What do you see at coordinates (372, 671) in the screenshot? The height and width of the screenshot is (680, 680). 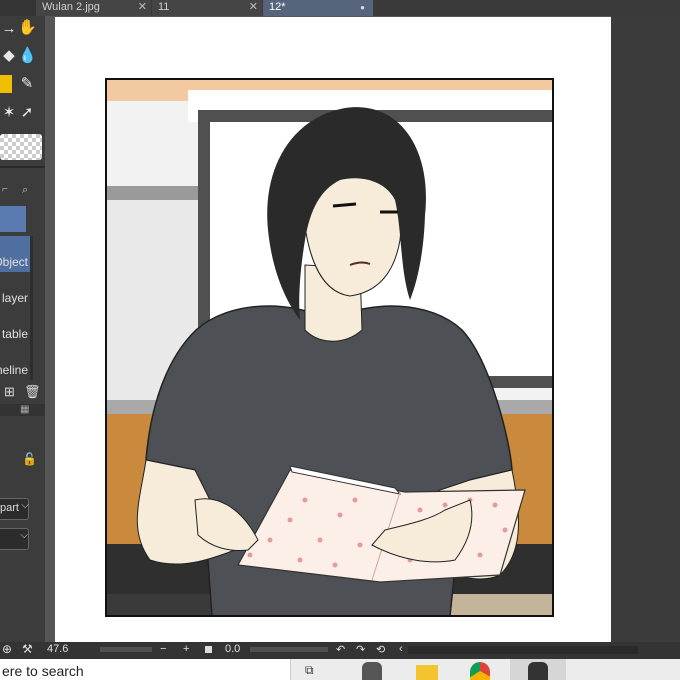 I see `app-clip-studio-icon` at bounding box center [372, 671].